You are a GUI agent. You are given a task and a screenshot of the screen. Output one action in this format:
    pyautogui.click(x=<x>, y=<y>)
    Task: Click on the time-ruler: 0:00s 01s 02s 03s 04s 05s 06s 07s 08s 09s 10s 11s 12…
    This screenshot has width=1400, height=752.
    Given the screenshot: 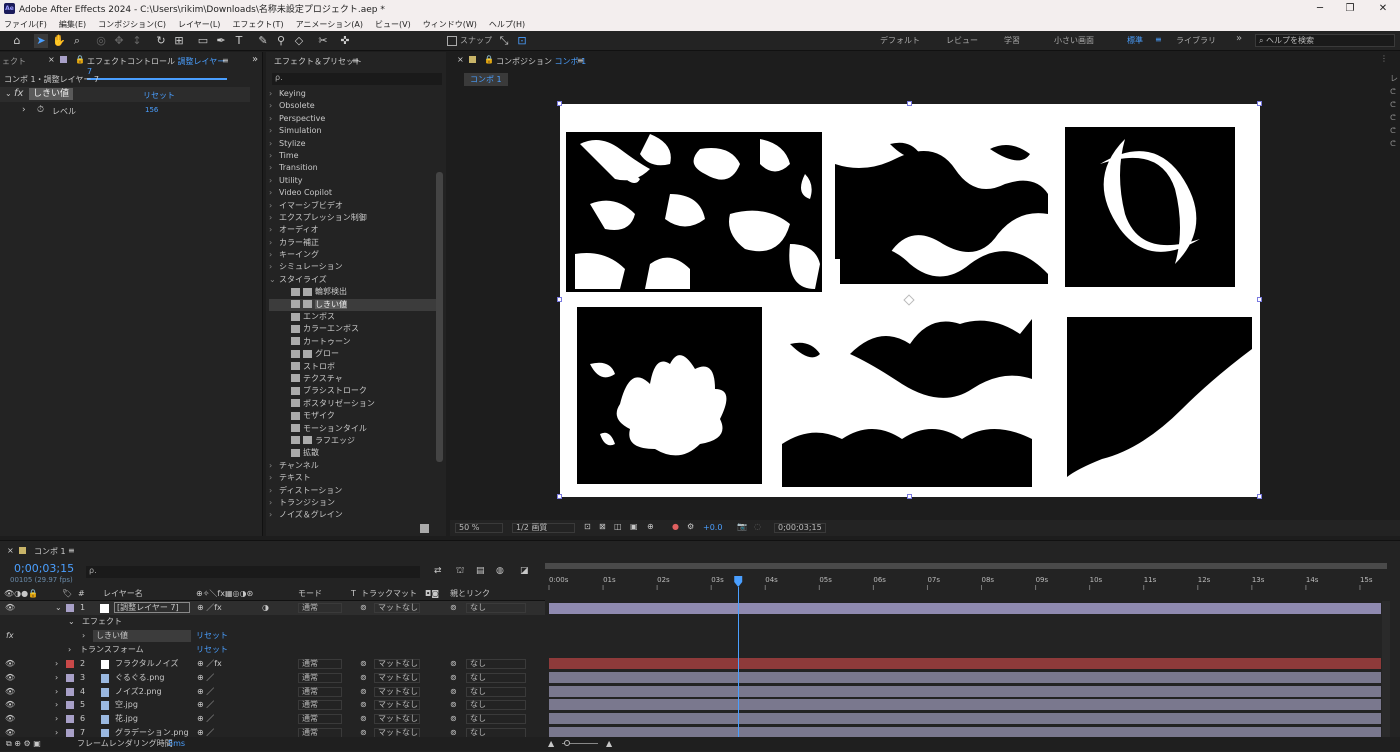 What is the action you would take?
    pyautogui.click(x=966, y=581)
    